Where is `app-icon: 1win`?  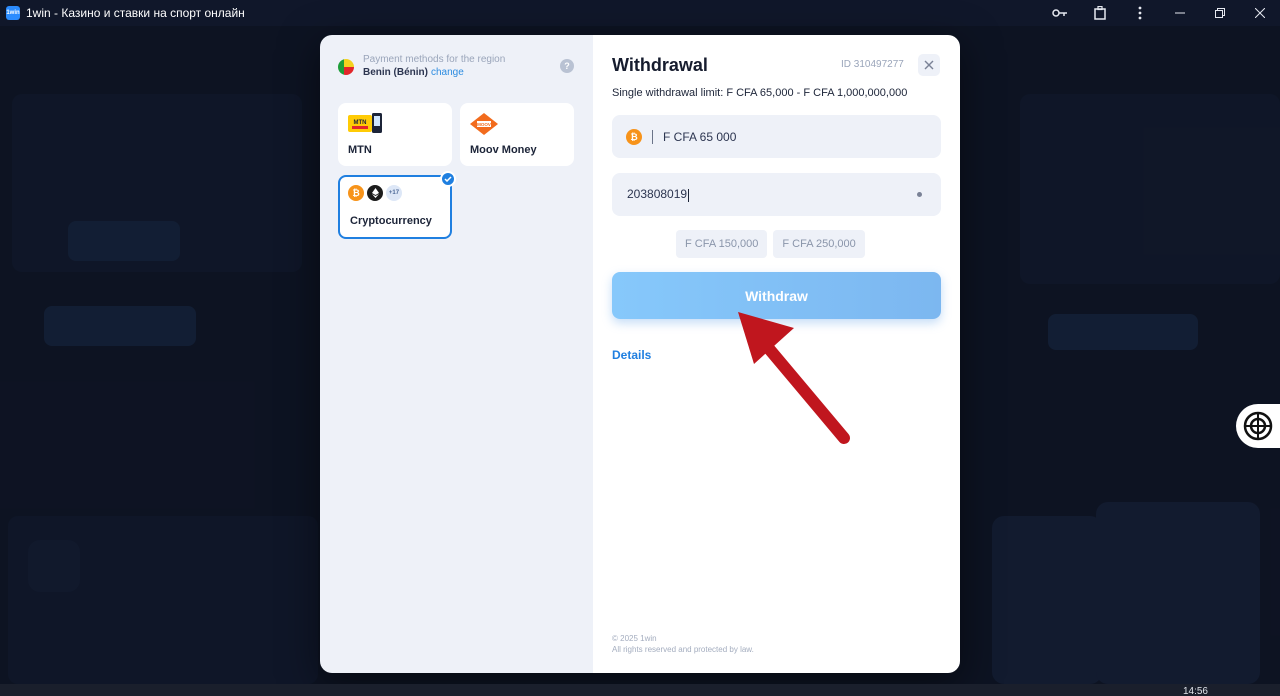 app-icon: 1win is located at coordinates (13, 13).